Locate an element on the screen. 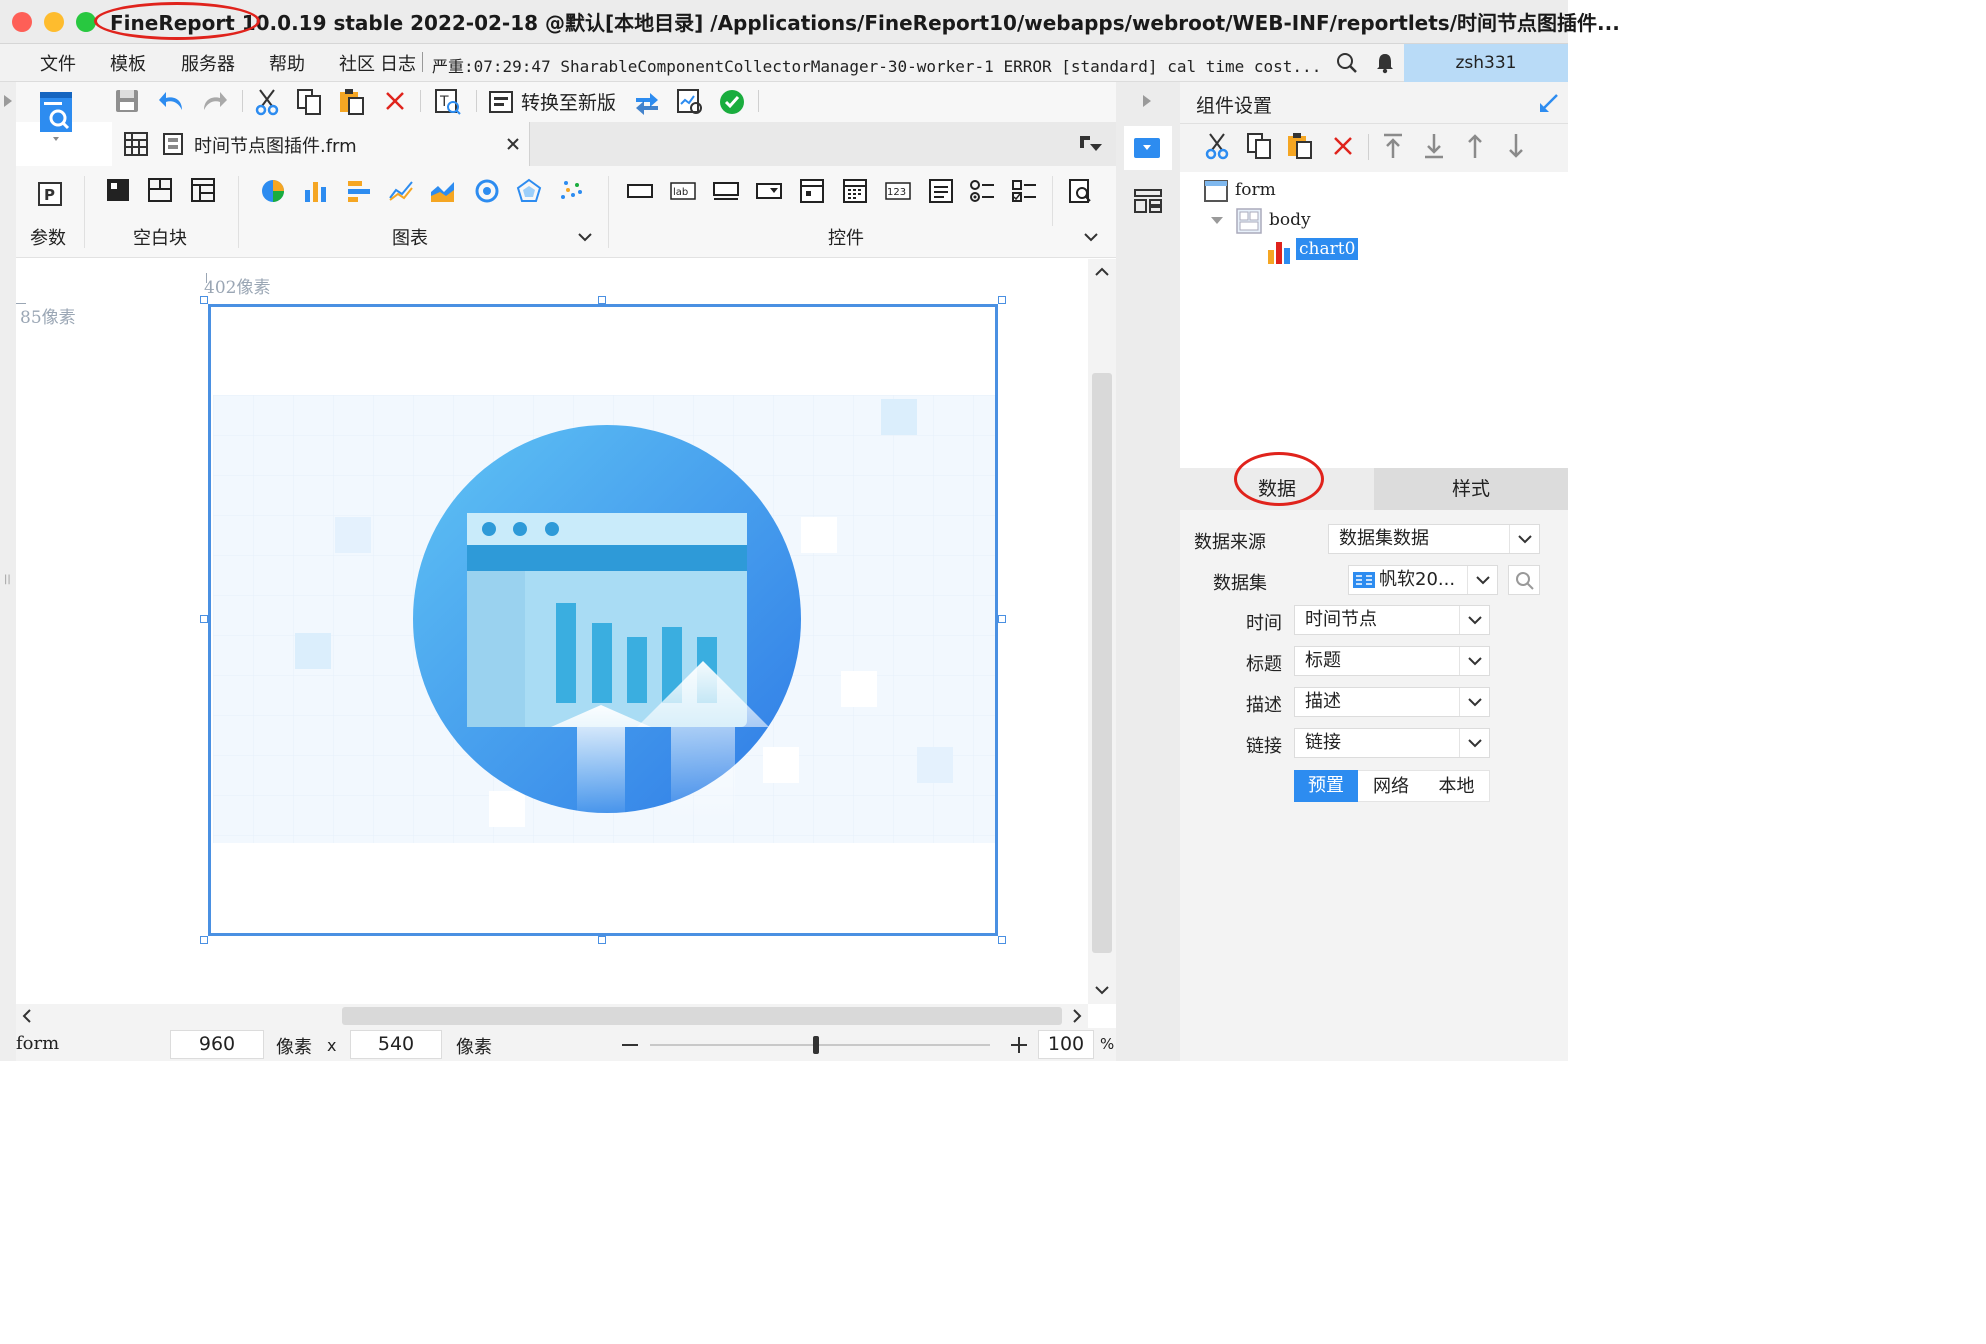 Image resolution: width=1986 pixels, height=1344 pixels. label-widget-icon: lab is located at coordinates (683, 191).